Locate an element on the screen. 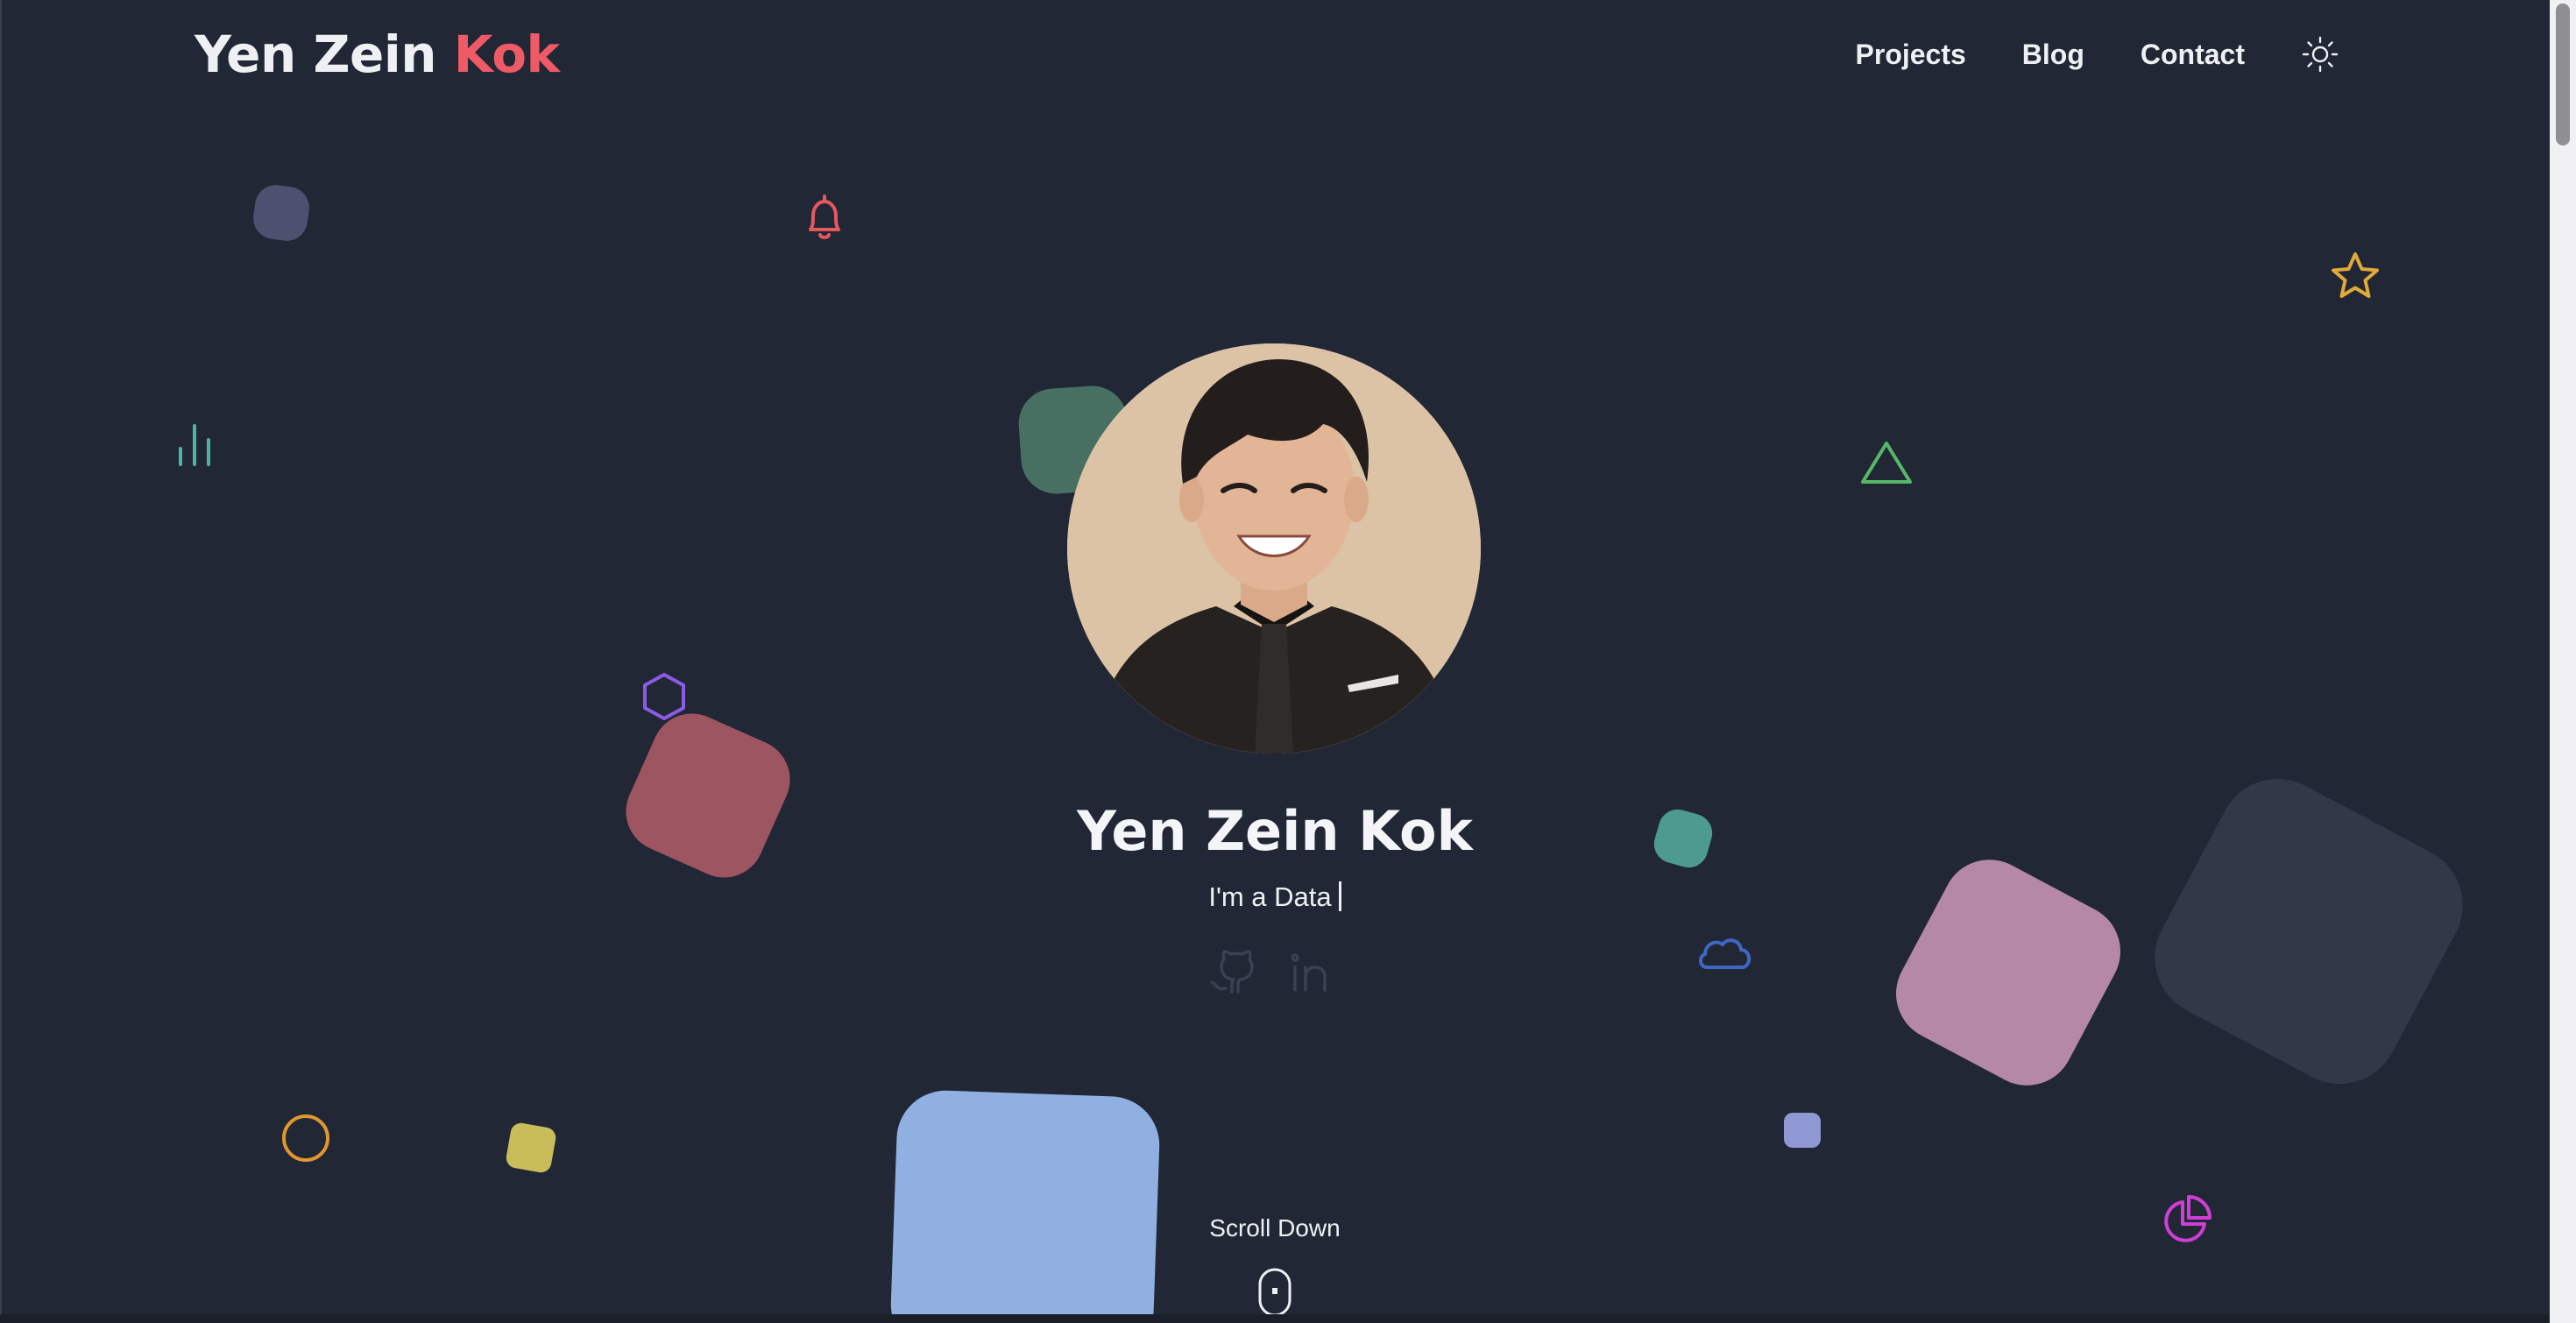  site-logo: Yen Zein Kok is located at coordinates (377, 54).